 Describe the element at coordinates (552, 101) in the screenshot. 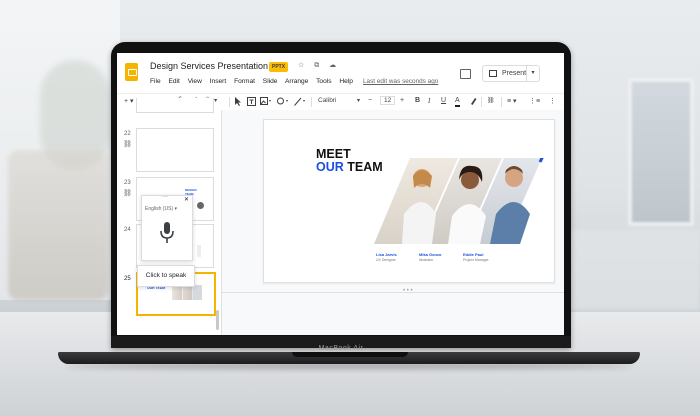

I see `more-options-icon: ⋮` at that location.